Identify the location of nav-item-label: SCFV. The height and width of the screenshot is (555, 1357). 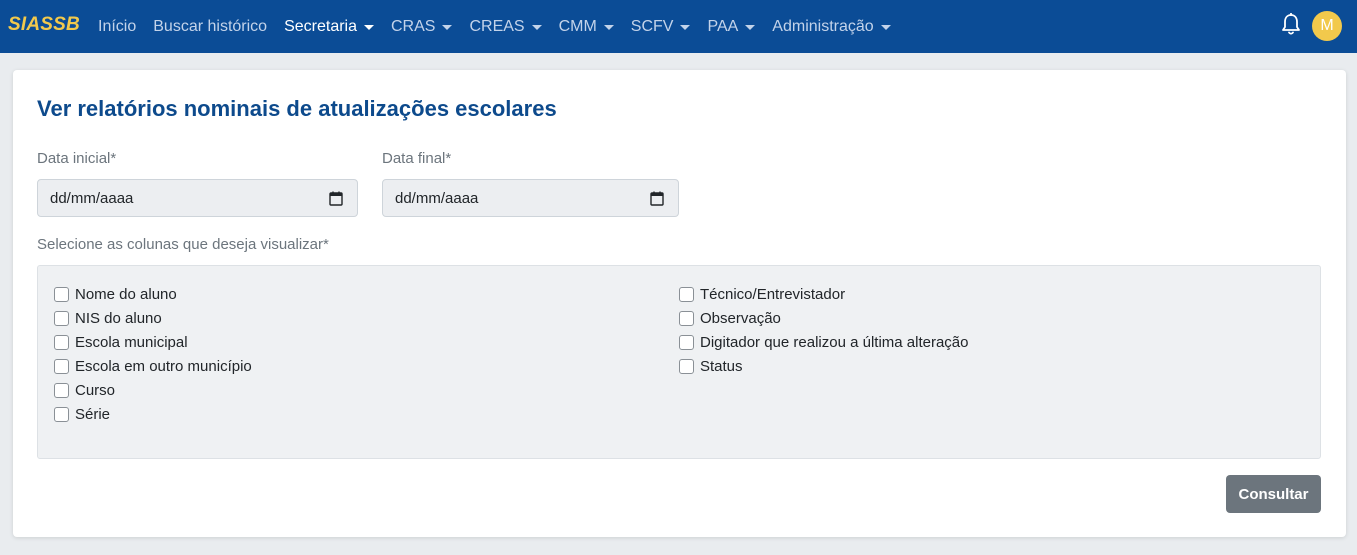
(652, 26).